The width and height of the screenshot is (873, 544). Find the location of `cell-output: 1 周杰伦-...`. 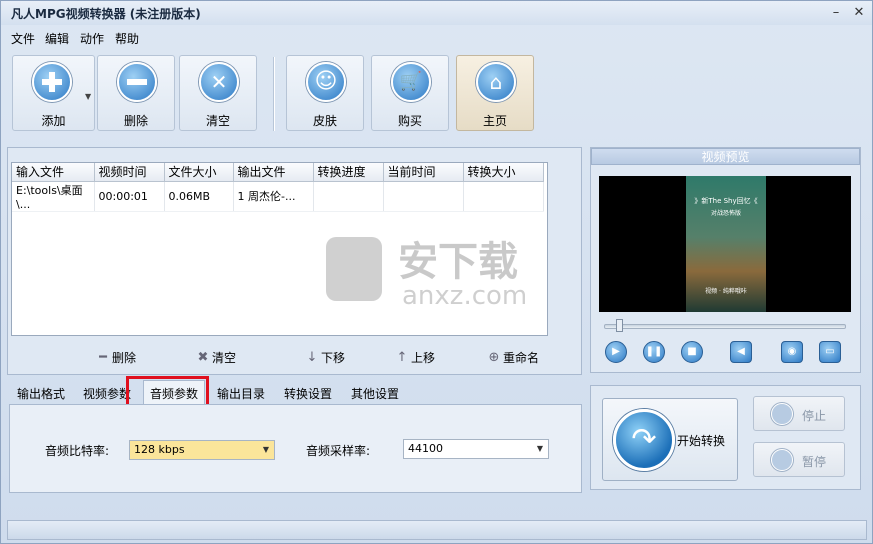

cell-output: 1 周杰伦-... is located at coordinates (273, 196).